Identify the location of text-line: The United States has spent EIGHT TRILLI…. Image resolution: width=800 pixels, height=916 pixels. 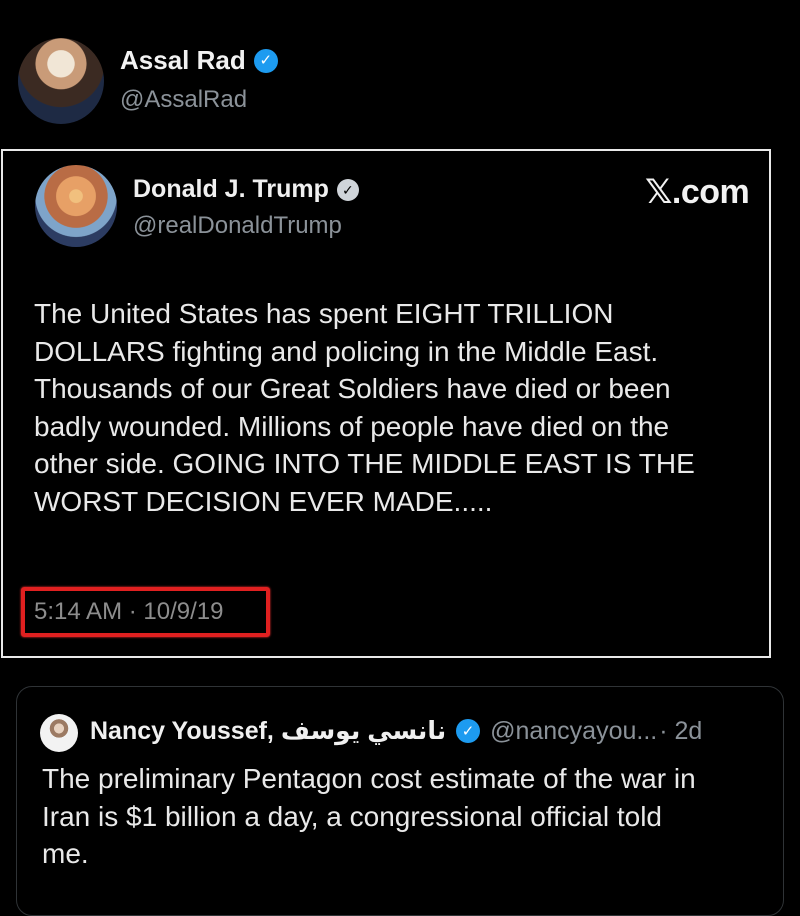
(324, 313).